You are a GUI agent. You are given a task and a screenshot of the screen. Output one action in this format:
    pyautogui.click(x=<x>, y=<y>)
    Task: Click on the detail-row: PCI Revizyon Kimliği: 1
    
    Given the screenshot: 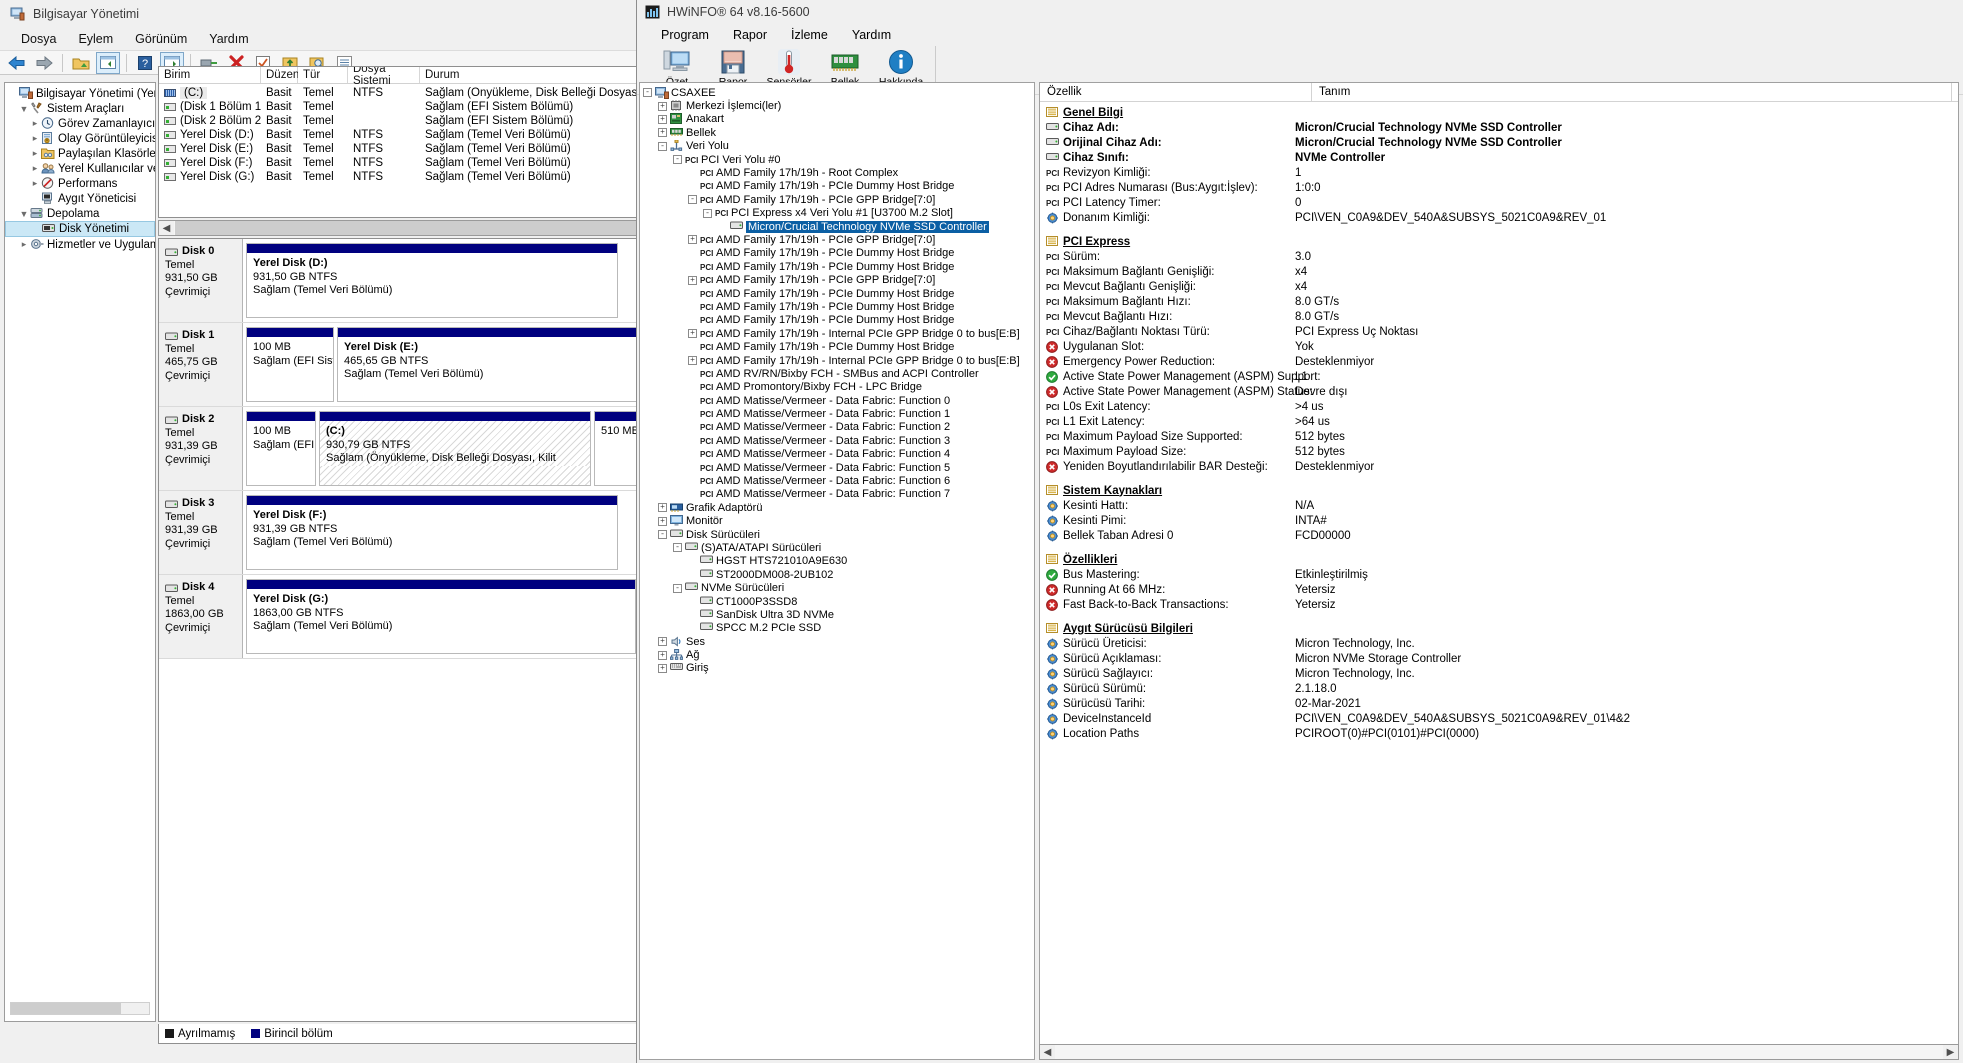 What is the action you would take?
    pyautogui.click(x=1499, y=172)
    